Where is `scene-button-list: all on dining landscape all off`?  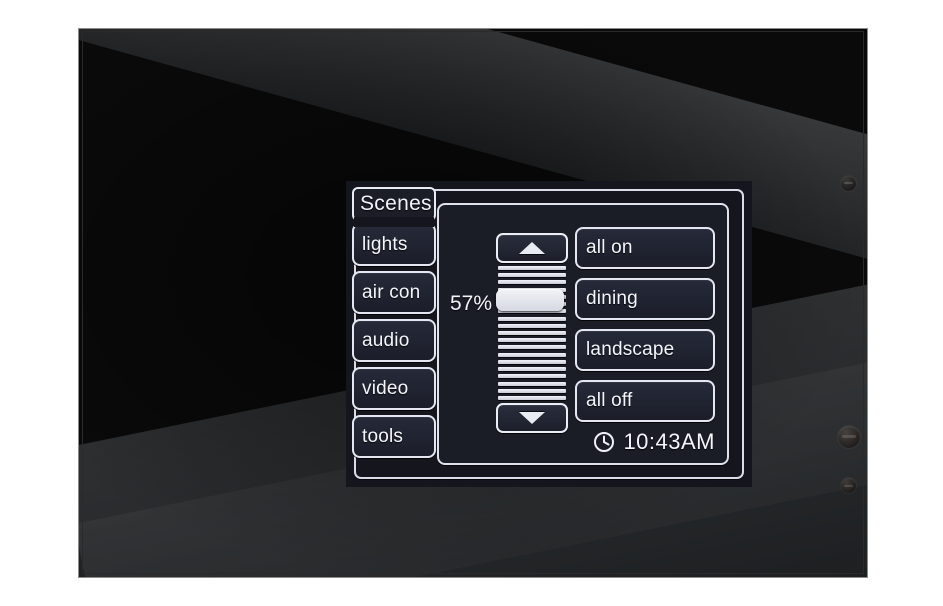 scene-button-list: all on dining landscape all off is located at coordinates (645, 324).